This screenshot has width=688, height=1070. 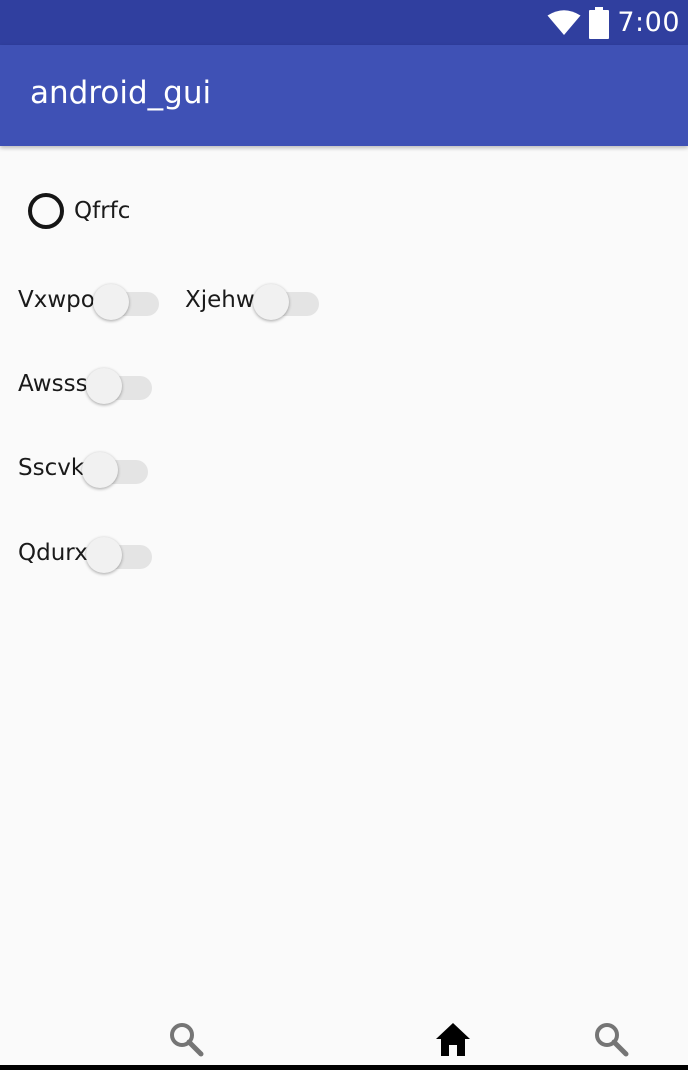 What do you see at coordinates (220, 300) in the screenshot?
I see `switch-label: Xjehw` at bounding box center [220, 300].